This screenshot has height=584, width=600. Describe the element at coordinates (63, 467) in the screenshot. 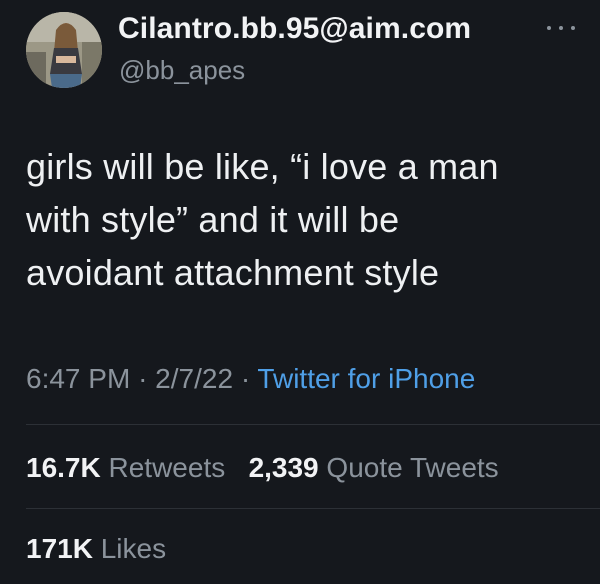

I see `retweets-count: 16.7K` at that location.